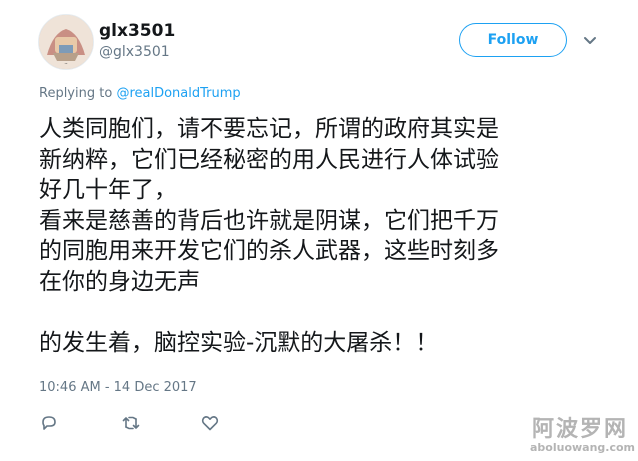 The image size is (638, 461). What do you see at coordinates (590, 40) in the screenshot?
I see `chevron-down-icon` at bounding box center [590, 40].